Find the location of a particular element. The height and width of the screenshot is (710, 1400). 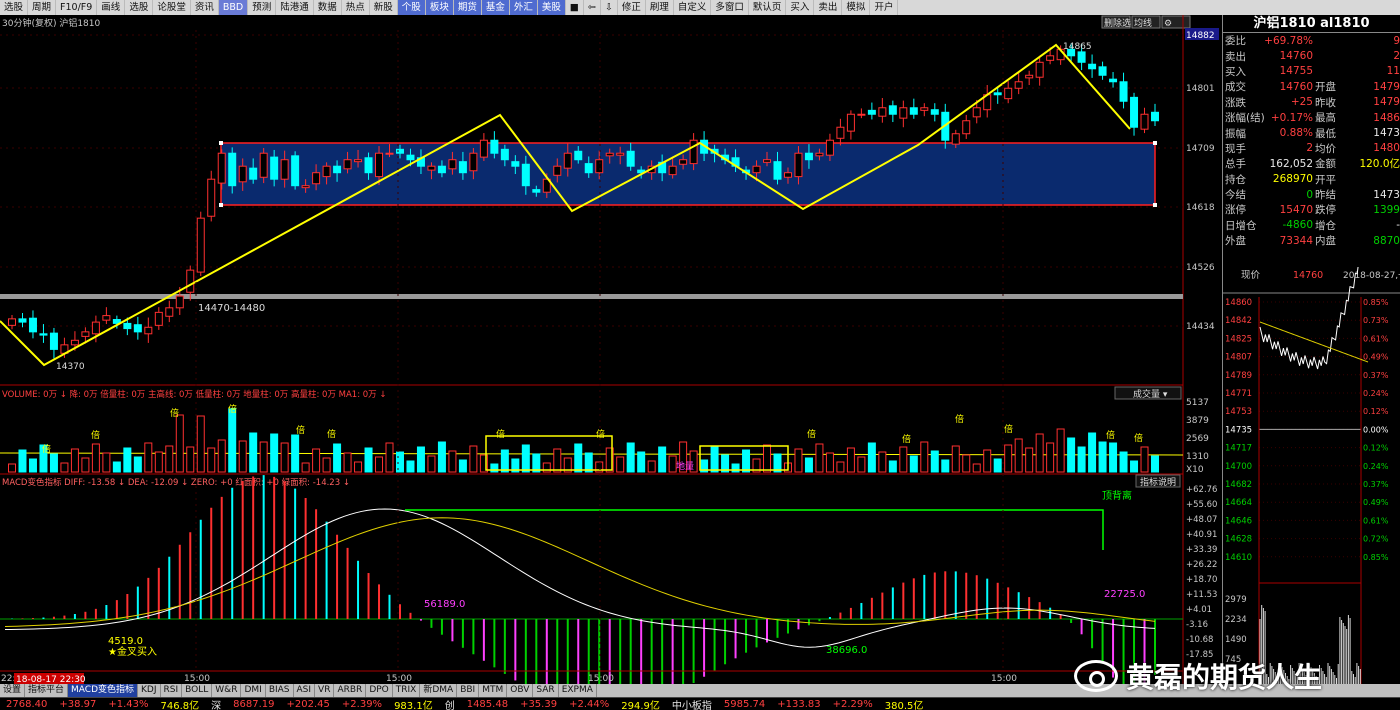

toolbar-btn-12: 新股 is located at coordinates (384, 7).